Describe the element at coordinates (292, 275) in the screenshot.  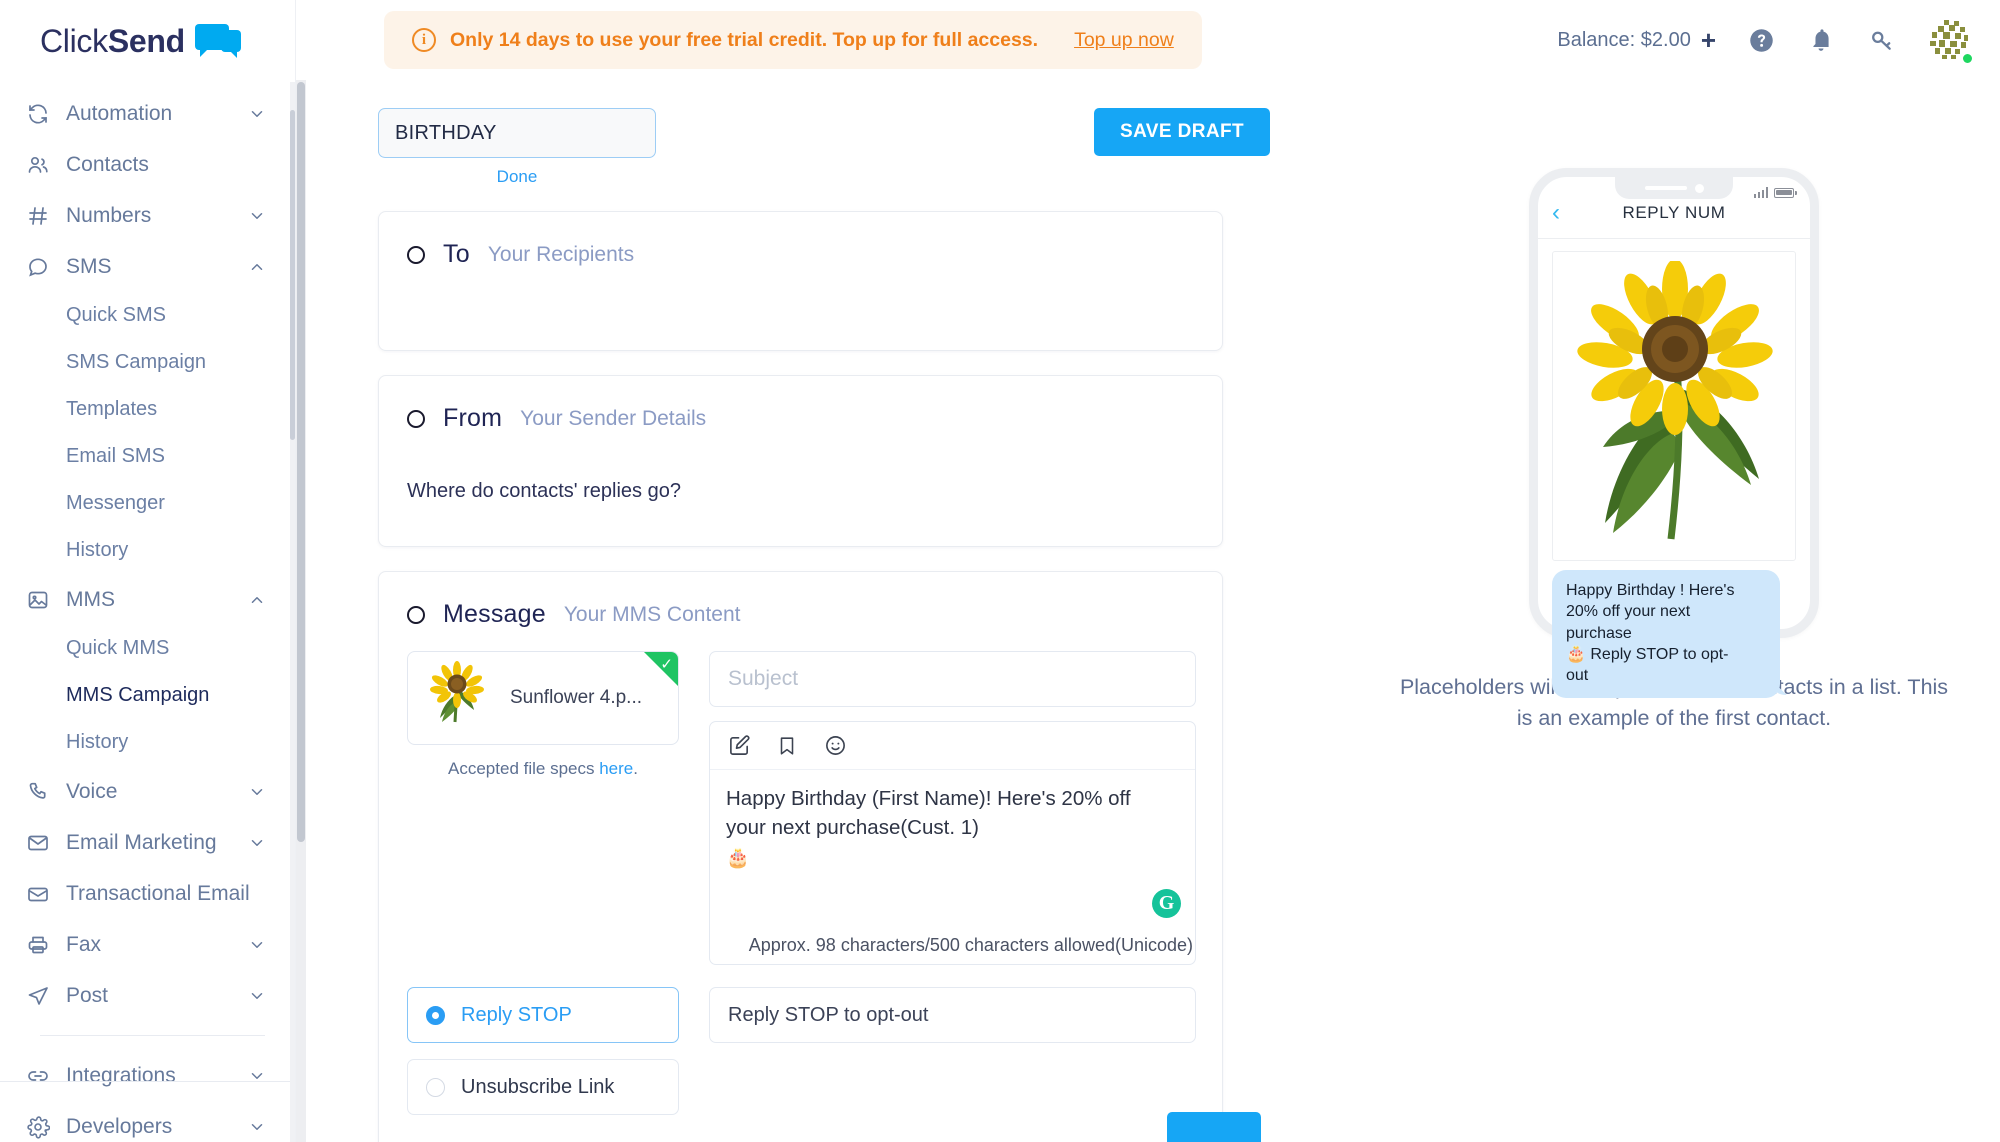
I see `sidebar-scrollbar-thumb` at that location.